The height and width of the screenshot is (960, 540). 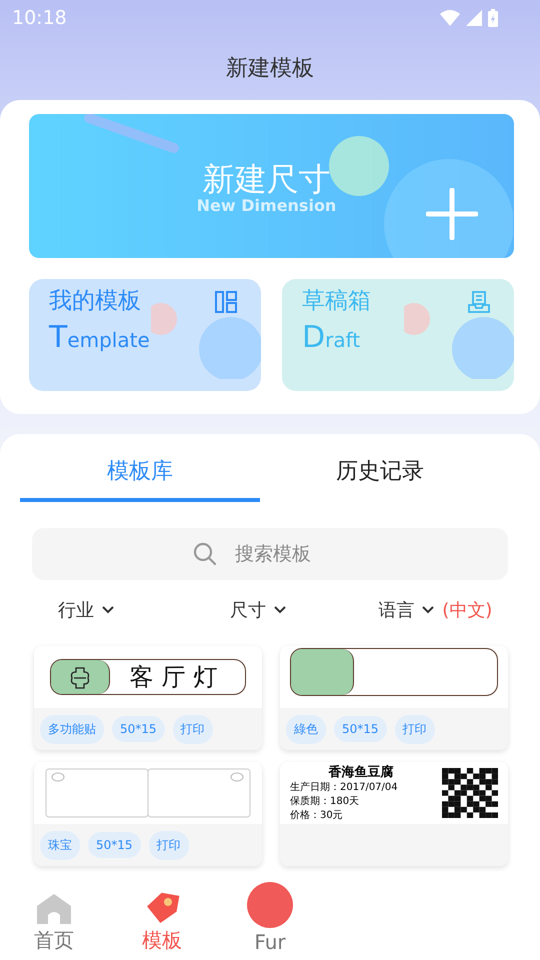 What do you see at coordinates (331, 337) in the screenshot?
I see `shortcut-english: Draft` at bounding box center [331, 337].